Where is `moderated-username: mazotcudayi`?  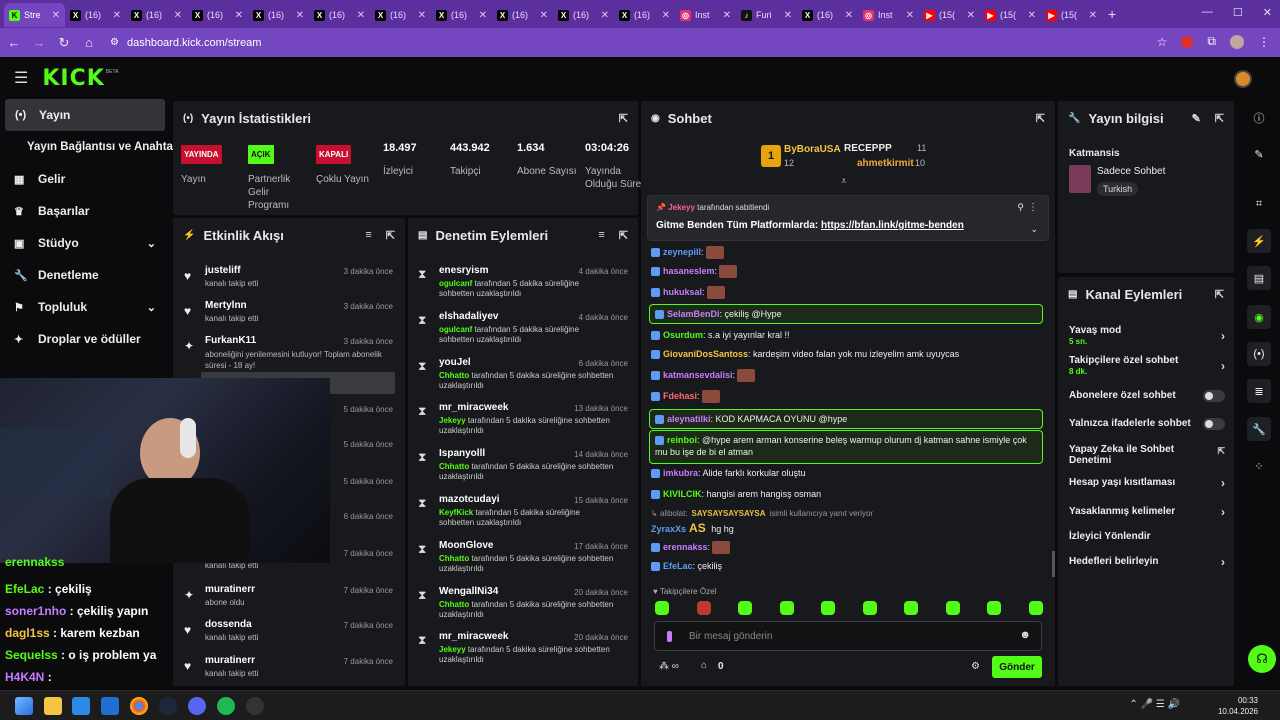
moderated-username: mazotcudayi is located at coordinates (469, 499).